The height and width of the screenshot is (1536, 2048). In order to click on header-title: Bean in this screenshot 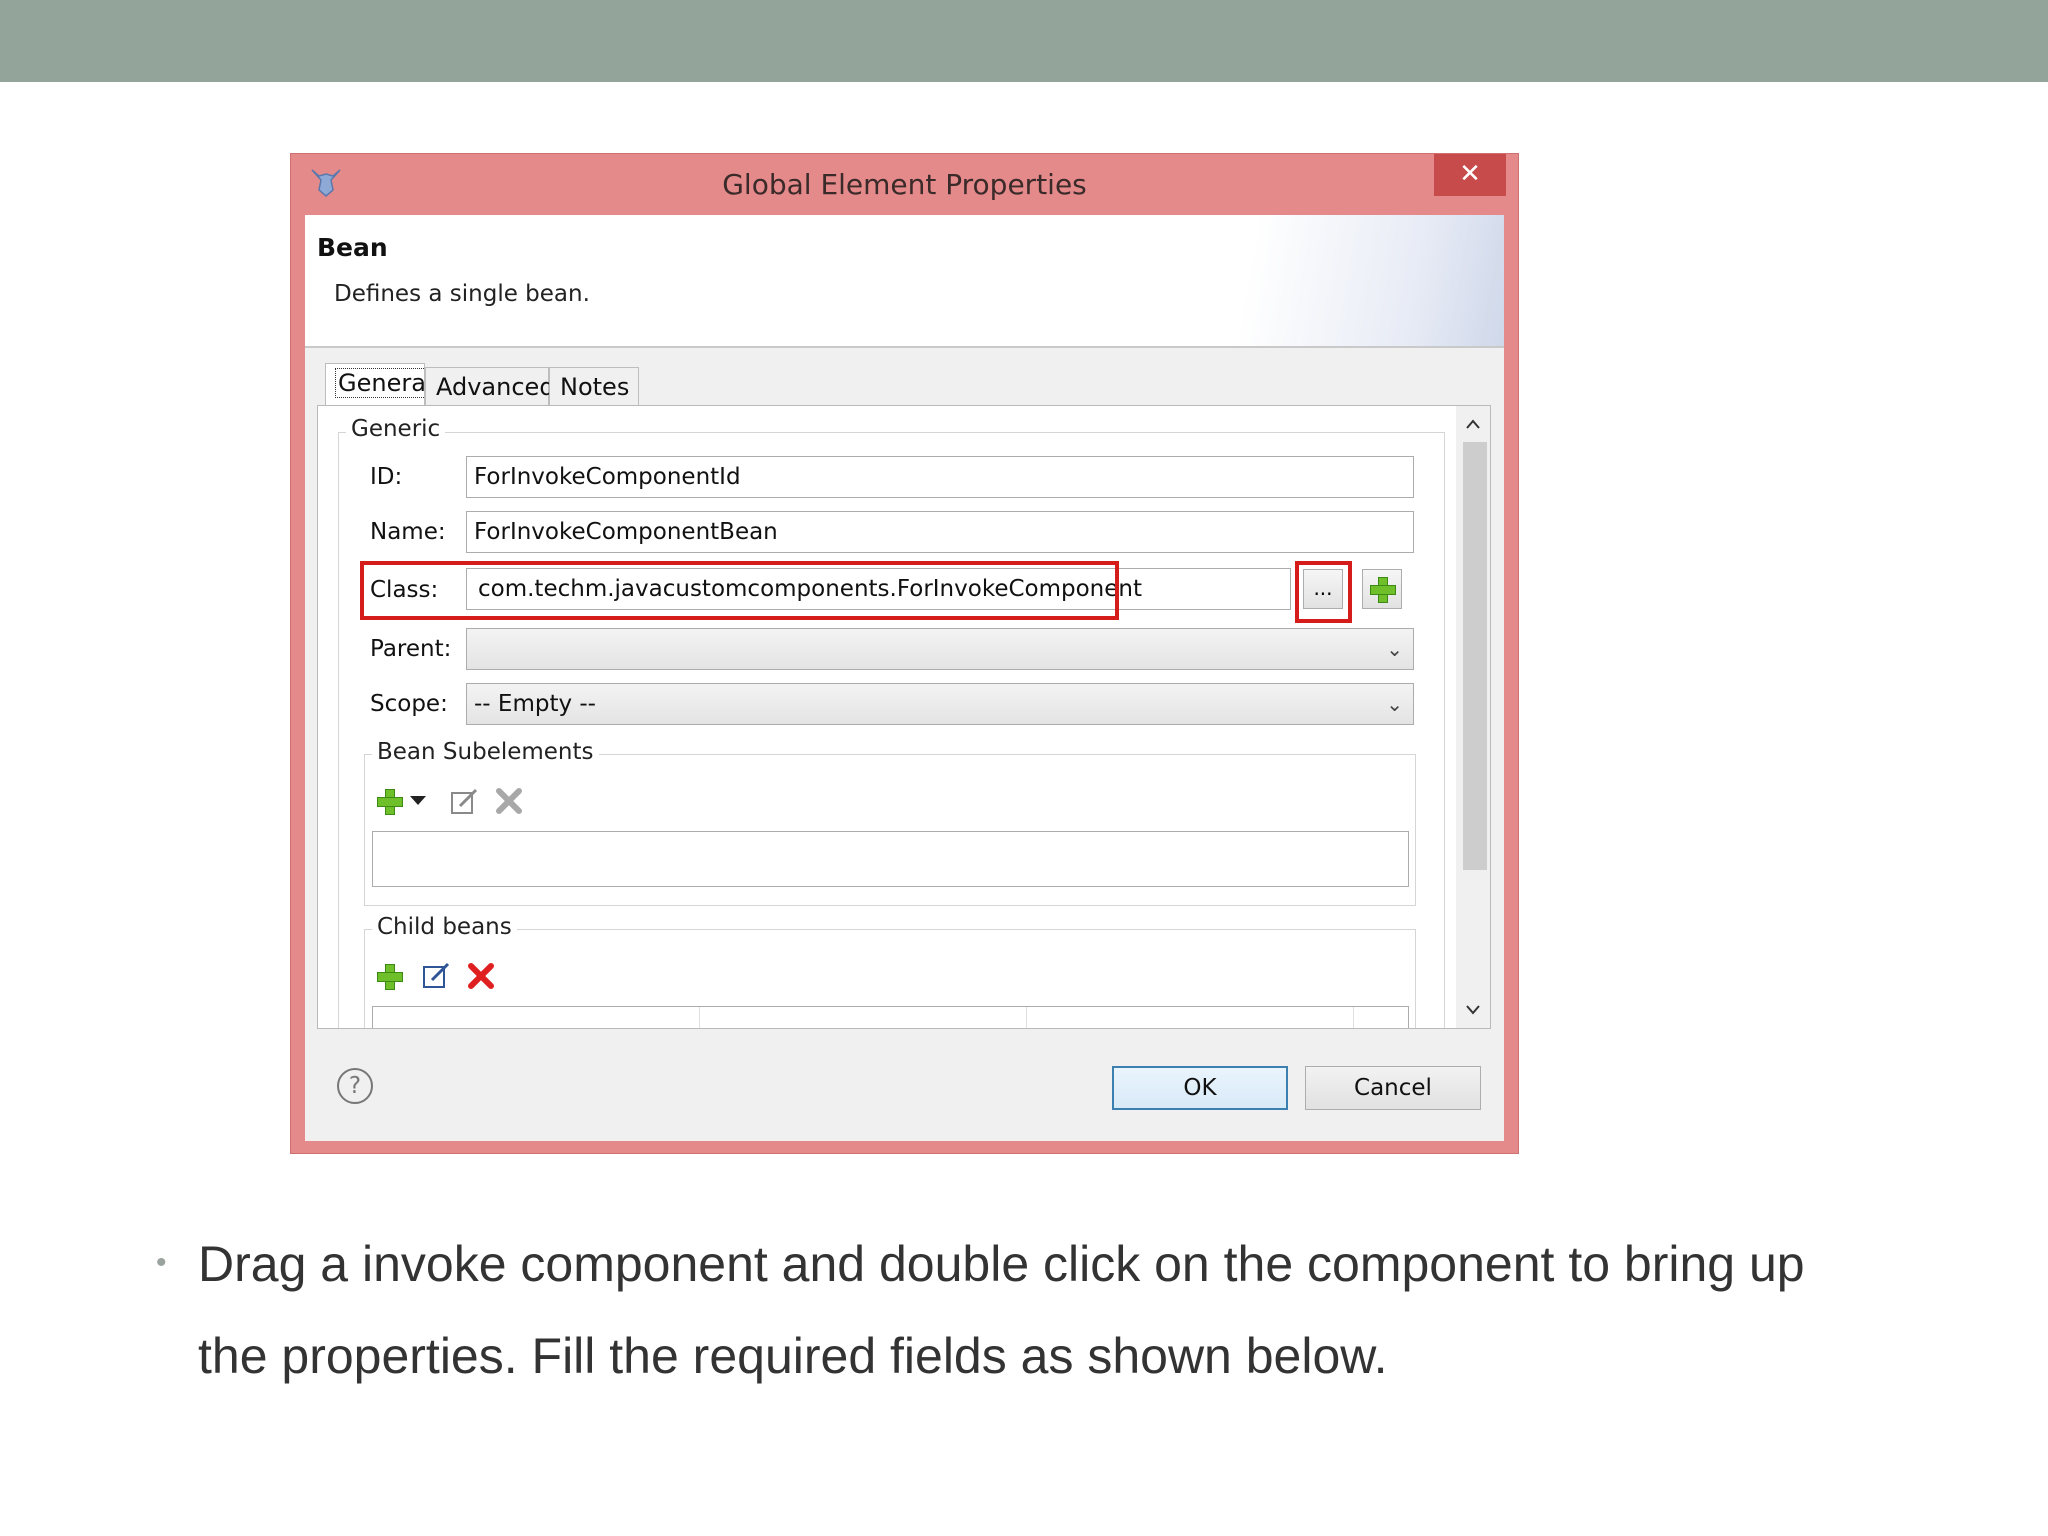, I will do `click(352, 247)`.